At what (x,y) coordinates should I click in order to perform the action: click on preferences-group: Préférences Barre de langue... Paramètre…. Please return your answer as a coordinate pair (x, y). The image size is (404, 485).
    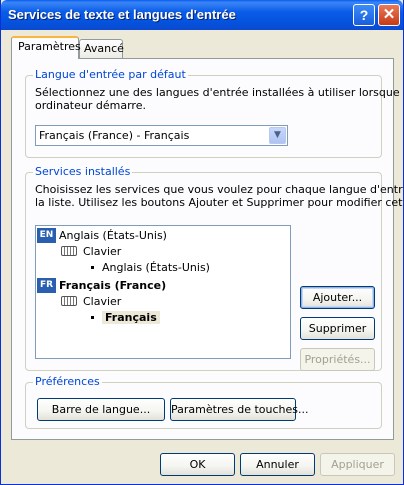
    Looking at the image, I should click on (203, 402).